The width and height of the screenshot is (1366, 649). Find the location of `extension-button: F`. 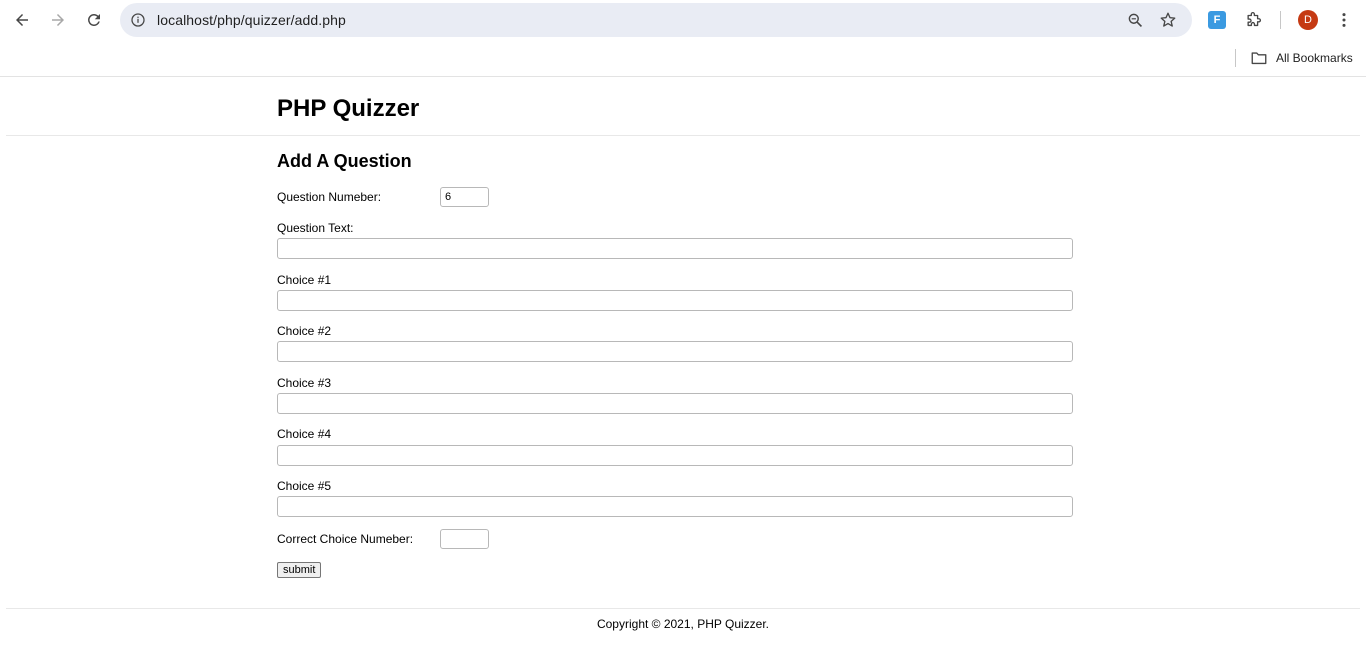

extension-button: F is located at coordinates (1217, 20).